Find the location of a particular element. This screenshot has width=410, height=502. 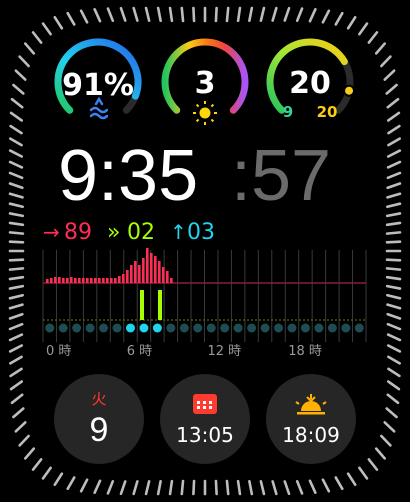

calendar-complication: 13:05 is located at coordinates (205, 419).